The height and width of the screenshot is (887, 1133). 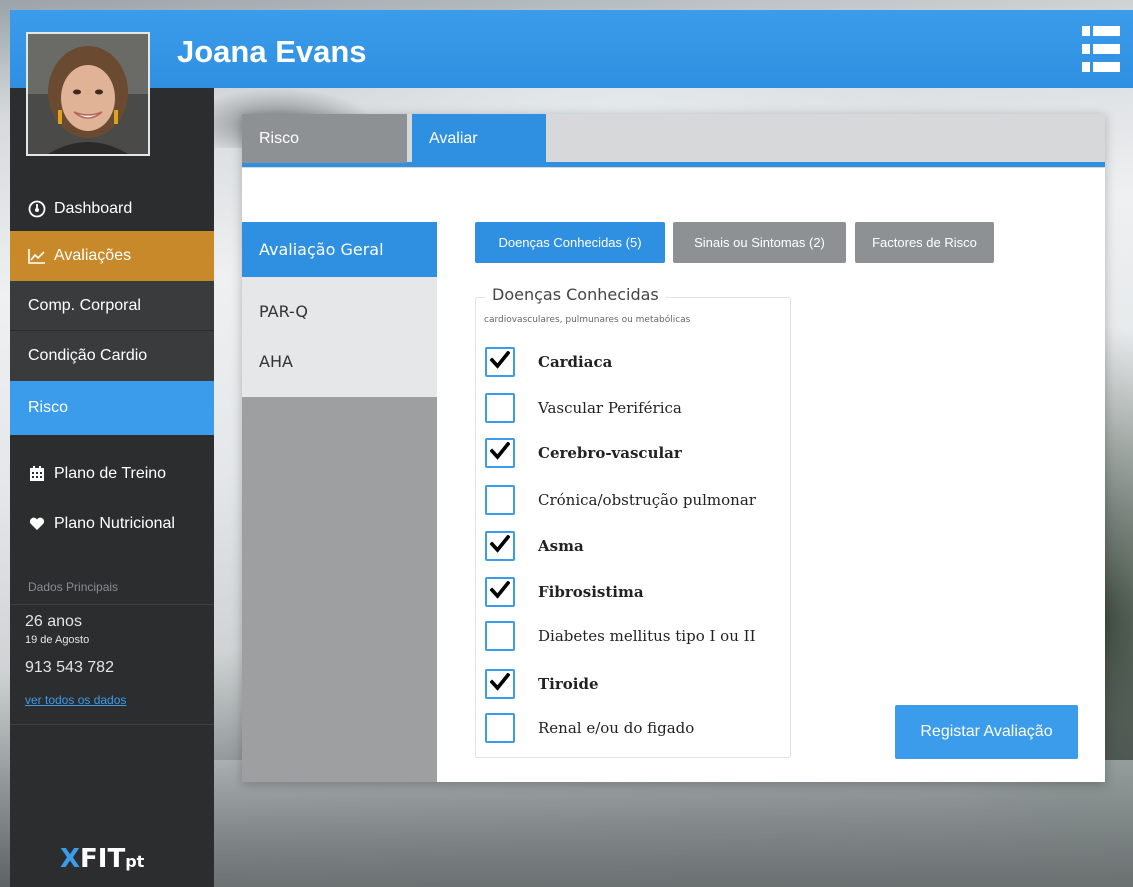 I want to click on sidebar-item-plano-treino: Plano de Treino, so click(x=112, y=474).